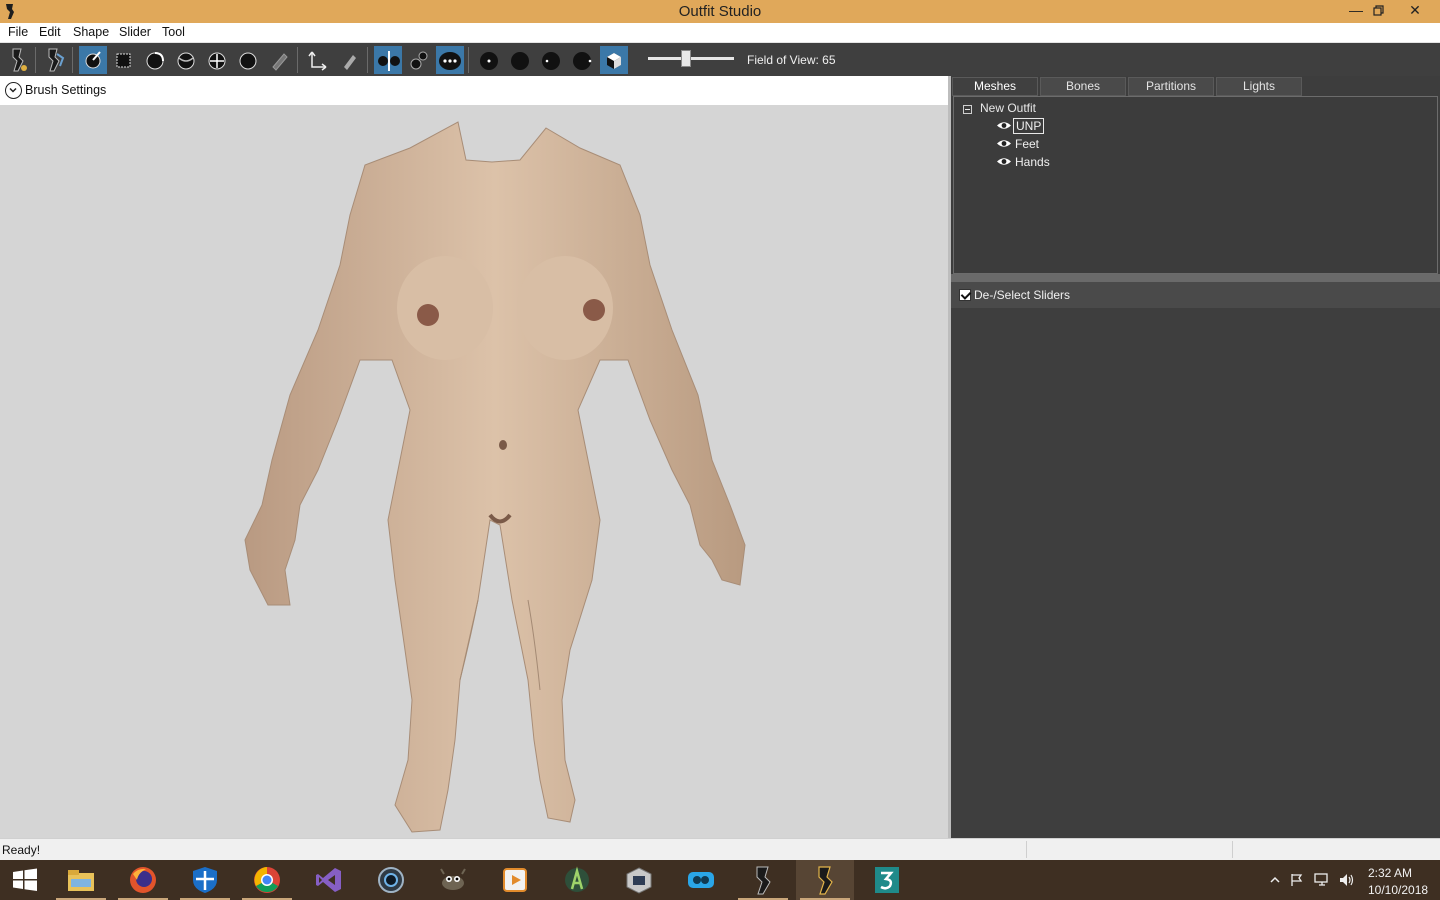  I want to click on smooth-brush-button, so click(248, 60).